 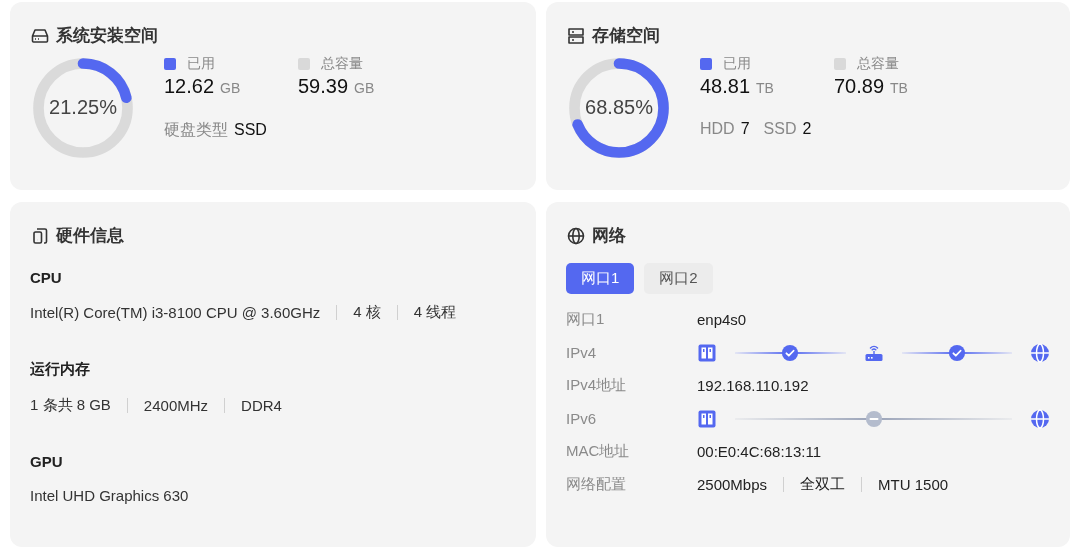 I want to click on field-label: IPv4, so click(x=581, y=352).